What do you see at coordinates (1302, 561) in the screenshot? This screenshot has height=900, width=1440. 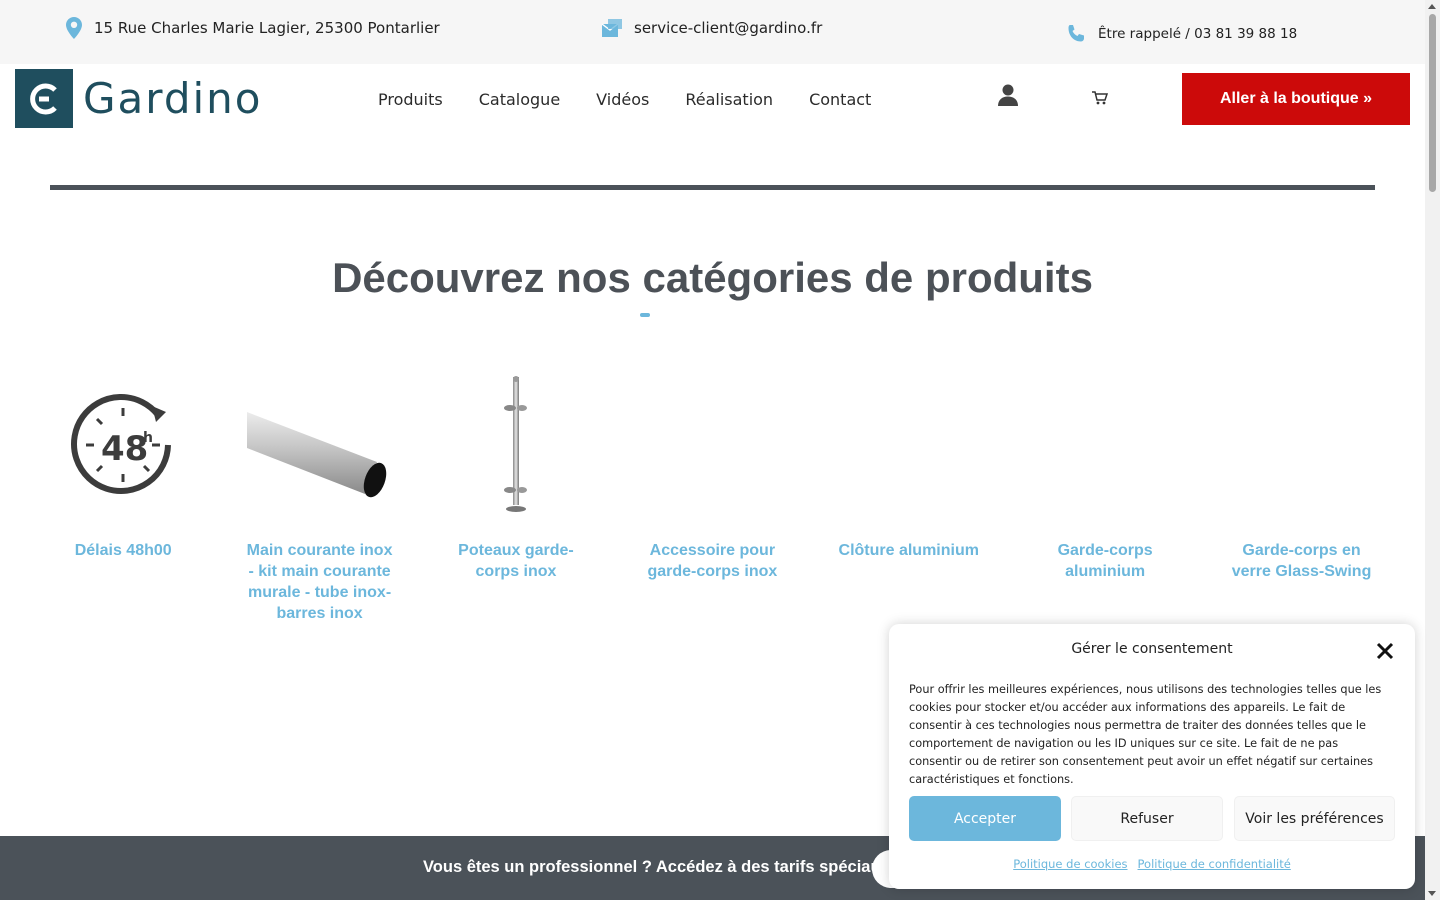 I see `category-label: Garde-corps en verre Glass-Swing` at bounding box center [1302, 561].